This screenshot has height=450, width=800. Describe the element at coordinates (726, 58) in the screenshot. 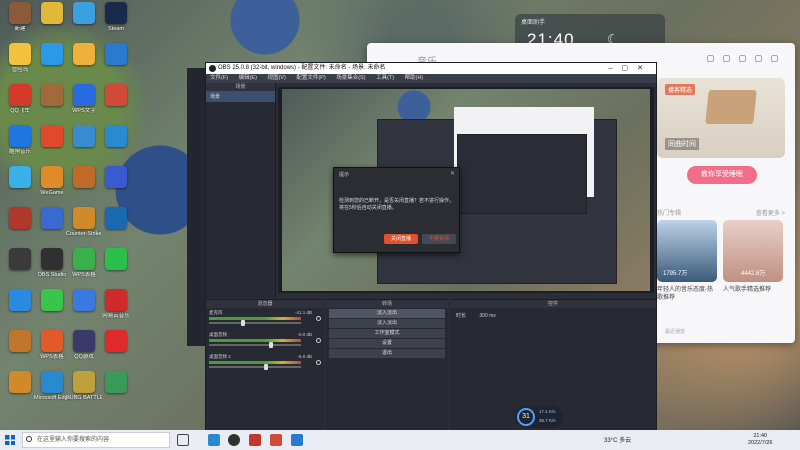

I see `mail-icon` at that location.